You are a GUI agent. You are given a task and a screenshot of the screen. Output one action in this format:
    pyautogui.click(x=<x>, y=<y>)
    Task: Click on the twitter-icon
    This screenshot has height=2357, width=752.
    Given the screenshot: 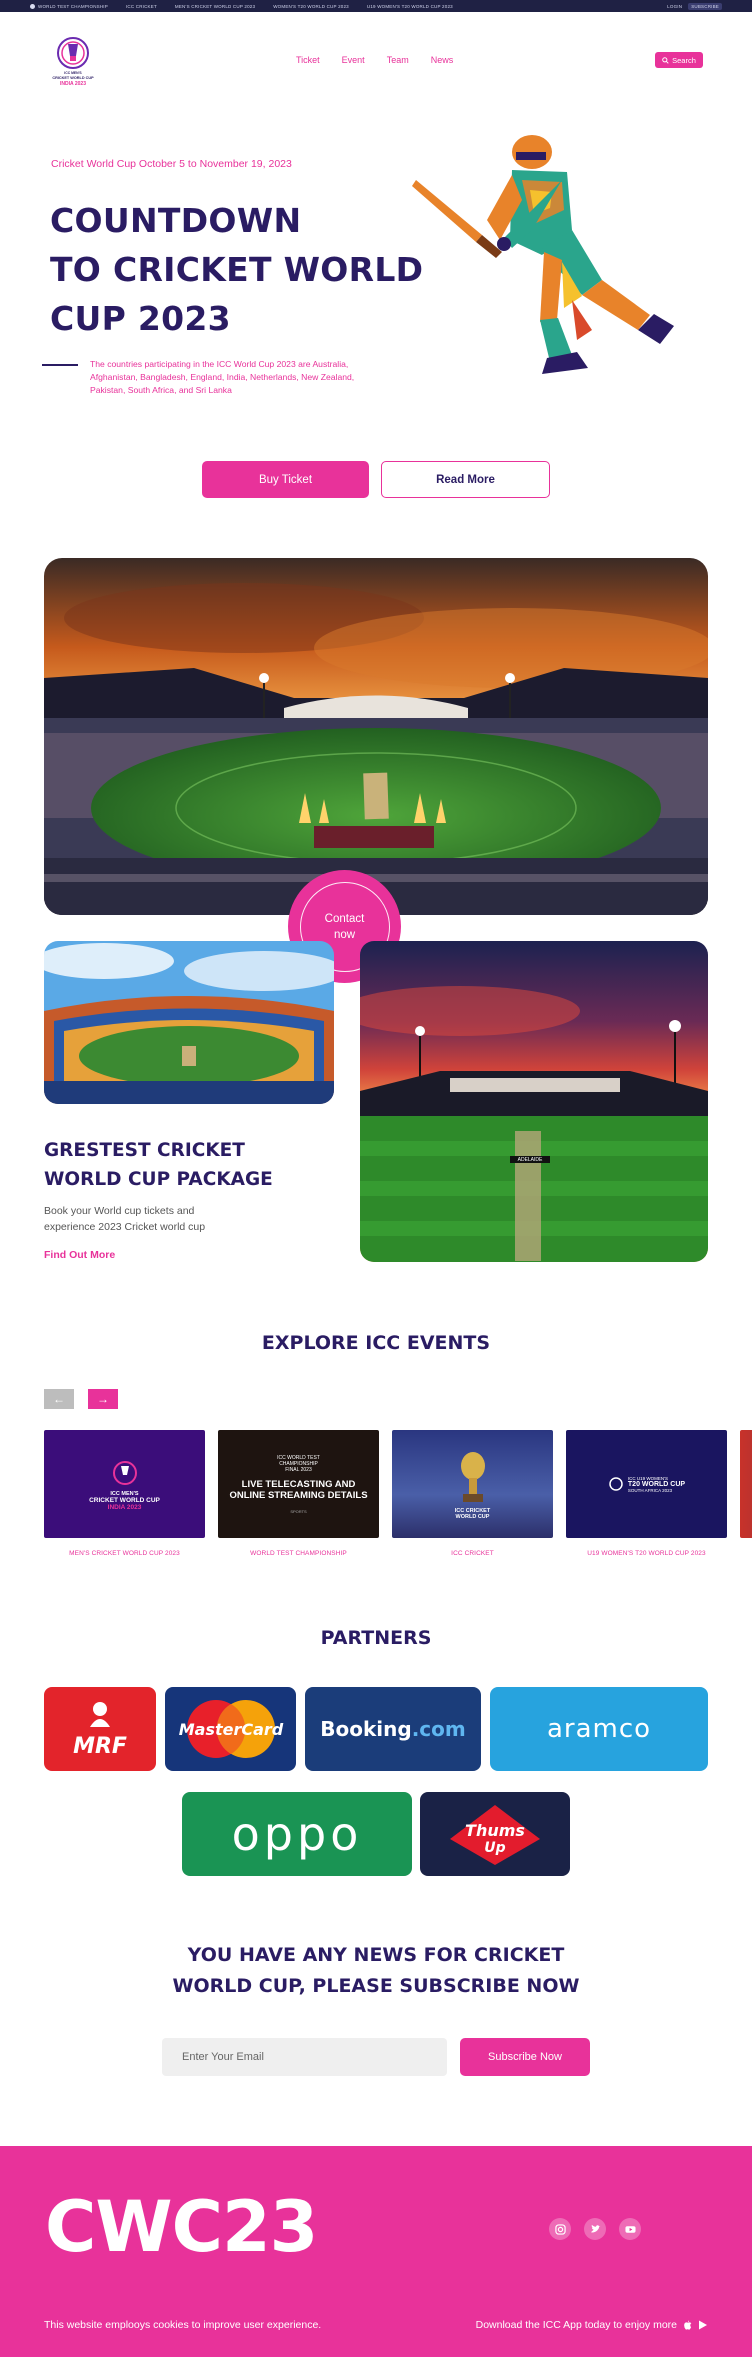 What is the action you would take?
    pyautogui.click(x=595, y=2228)
    